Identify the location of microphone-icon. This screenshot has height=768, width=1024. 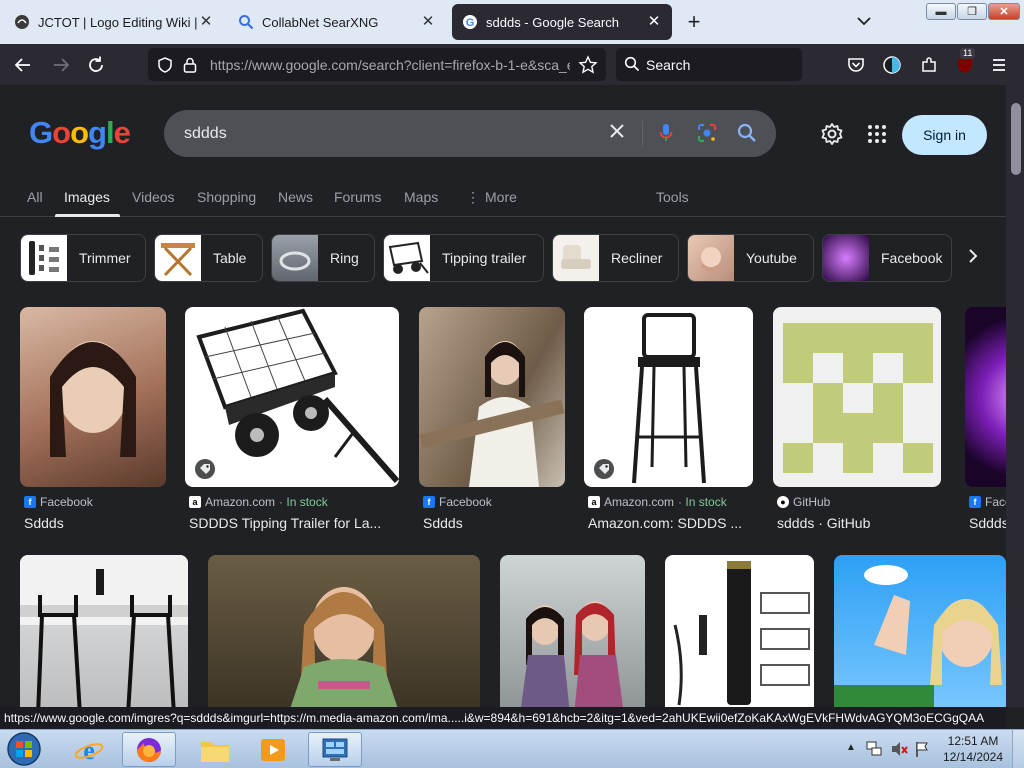
(666, 135).